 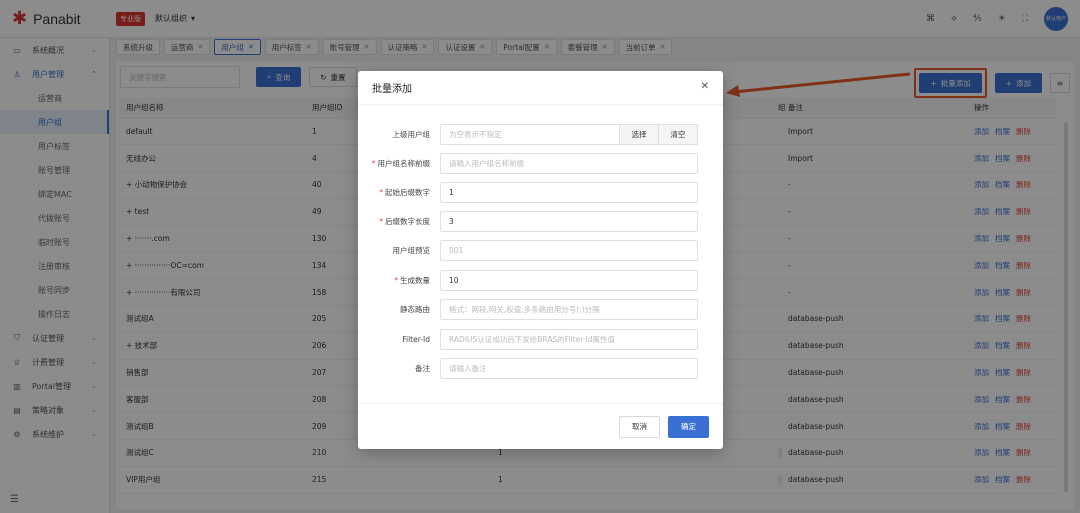 I want to click on parent-group-input: 为空表示不指定, so click(x=530, y=134).